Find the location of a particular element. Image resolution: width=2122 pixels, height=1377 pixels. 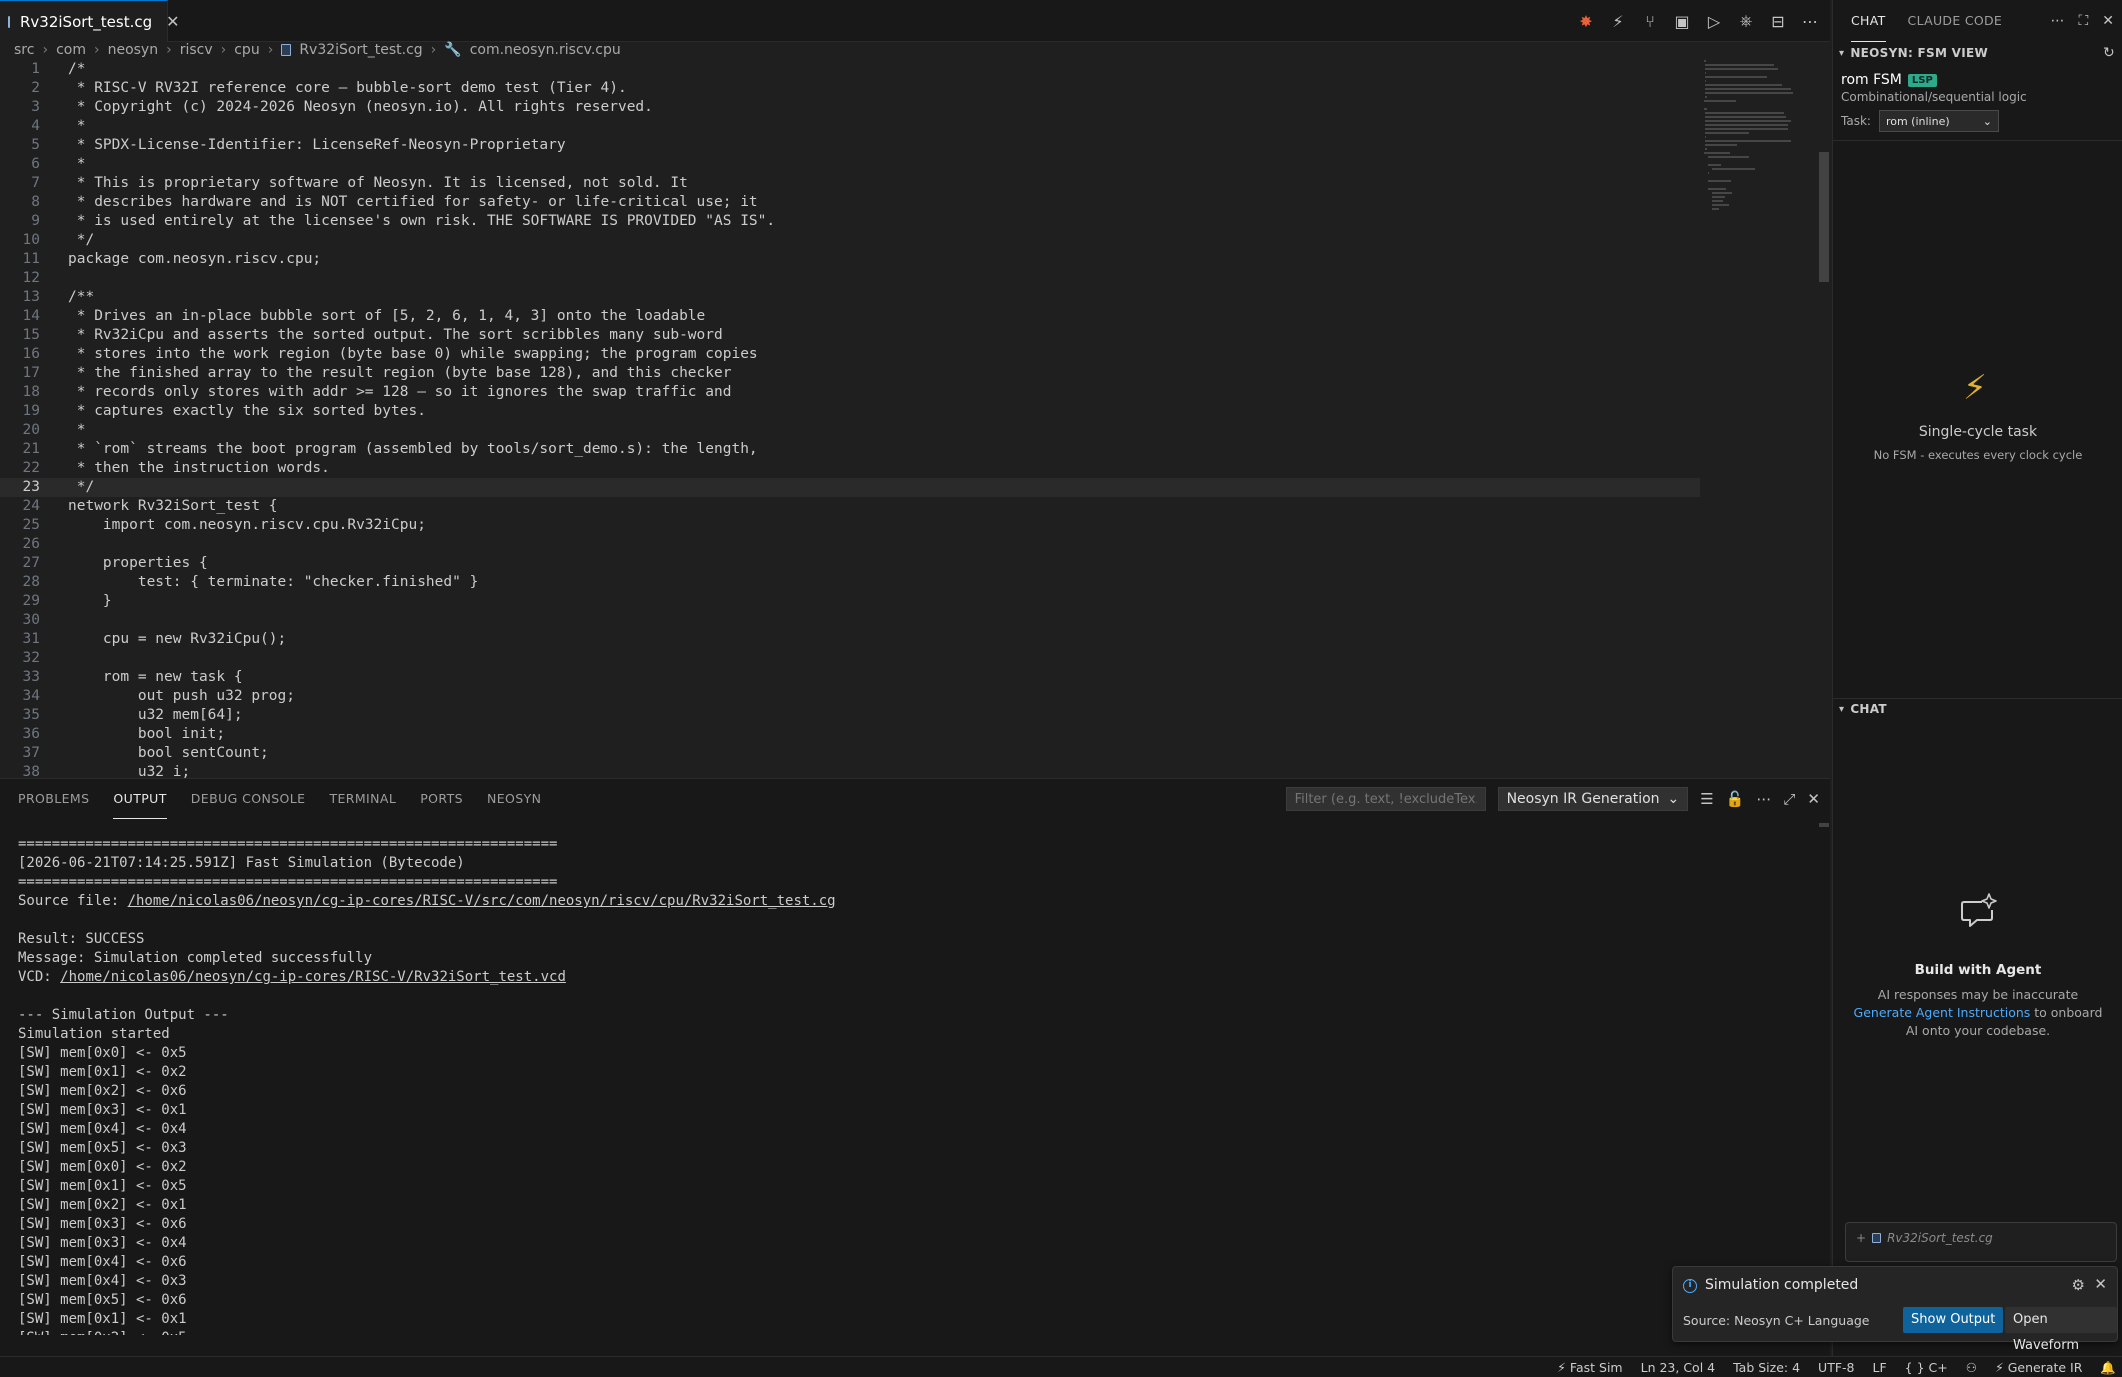

line-ending: LF is located at coordinates (1880, 1367).